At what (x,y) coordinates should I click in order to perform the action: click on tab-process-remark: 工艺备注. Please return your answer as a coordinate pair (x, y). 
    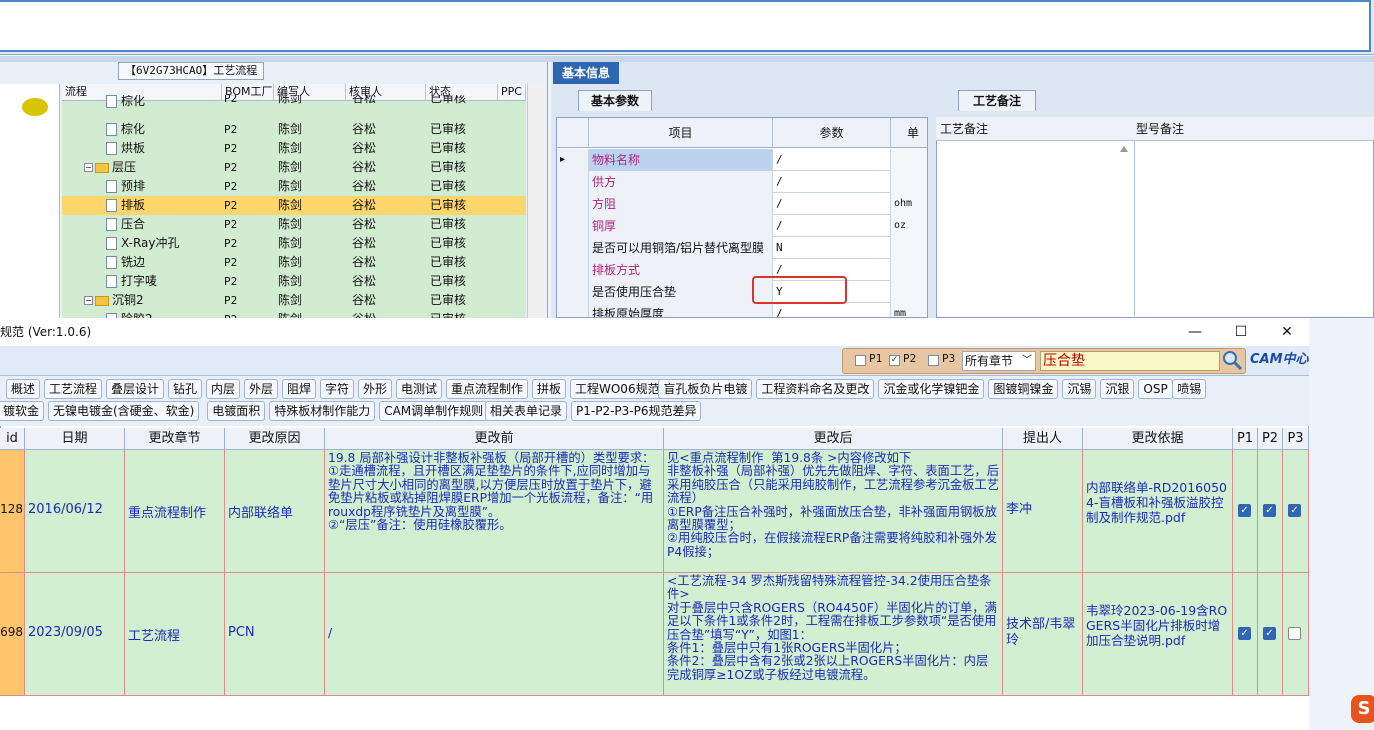
    Looking at the image, I should click on (997, 100).